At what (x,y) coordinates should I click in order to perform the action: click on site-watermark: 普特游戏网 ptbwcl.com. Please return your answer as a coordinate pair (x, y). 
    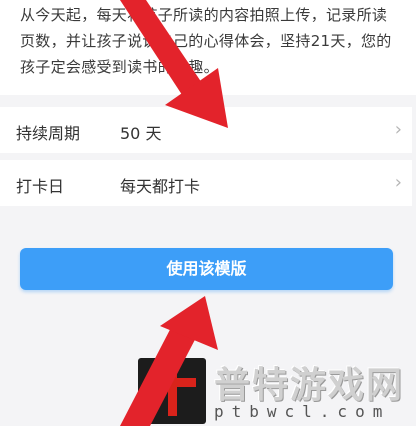
    Looking at the image, I should click on (277, 391).